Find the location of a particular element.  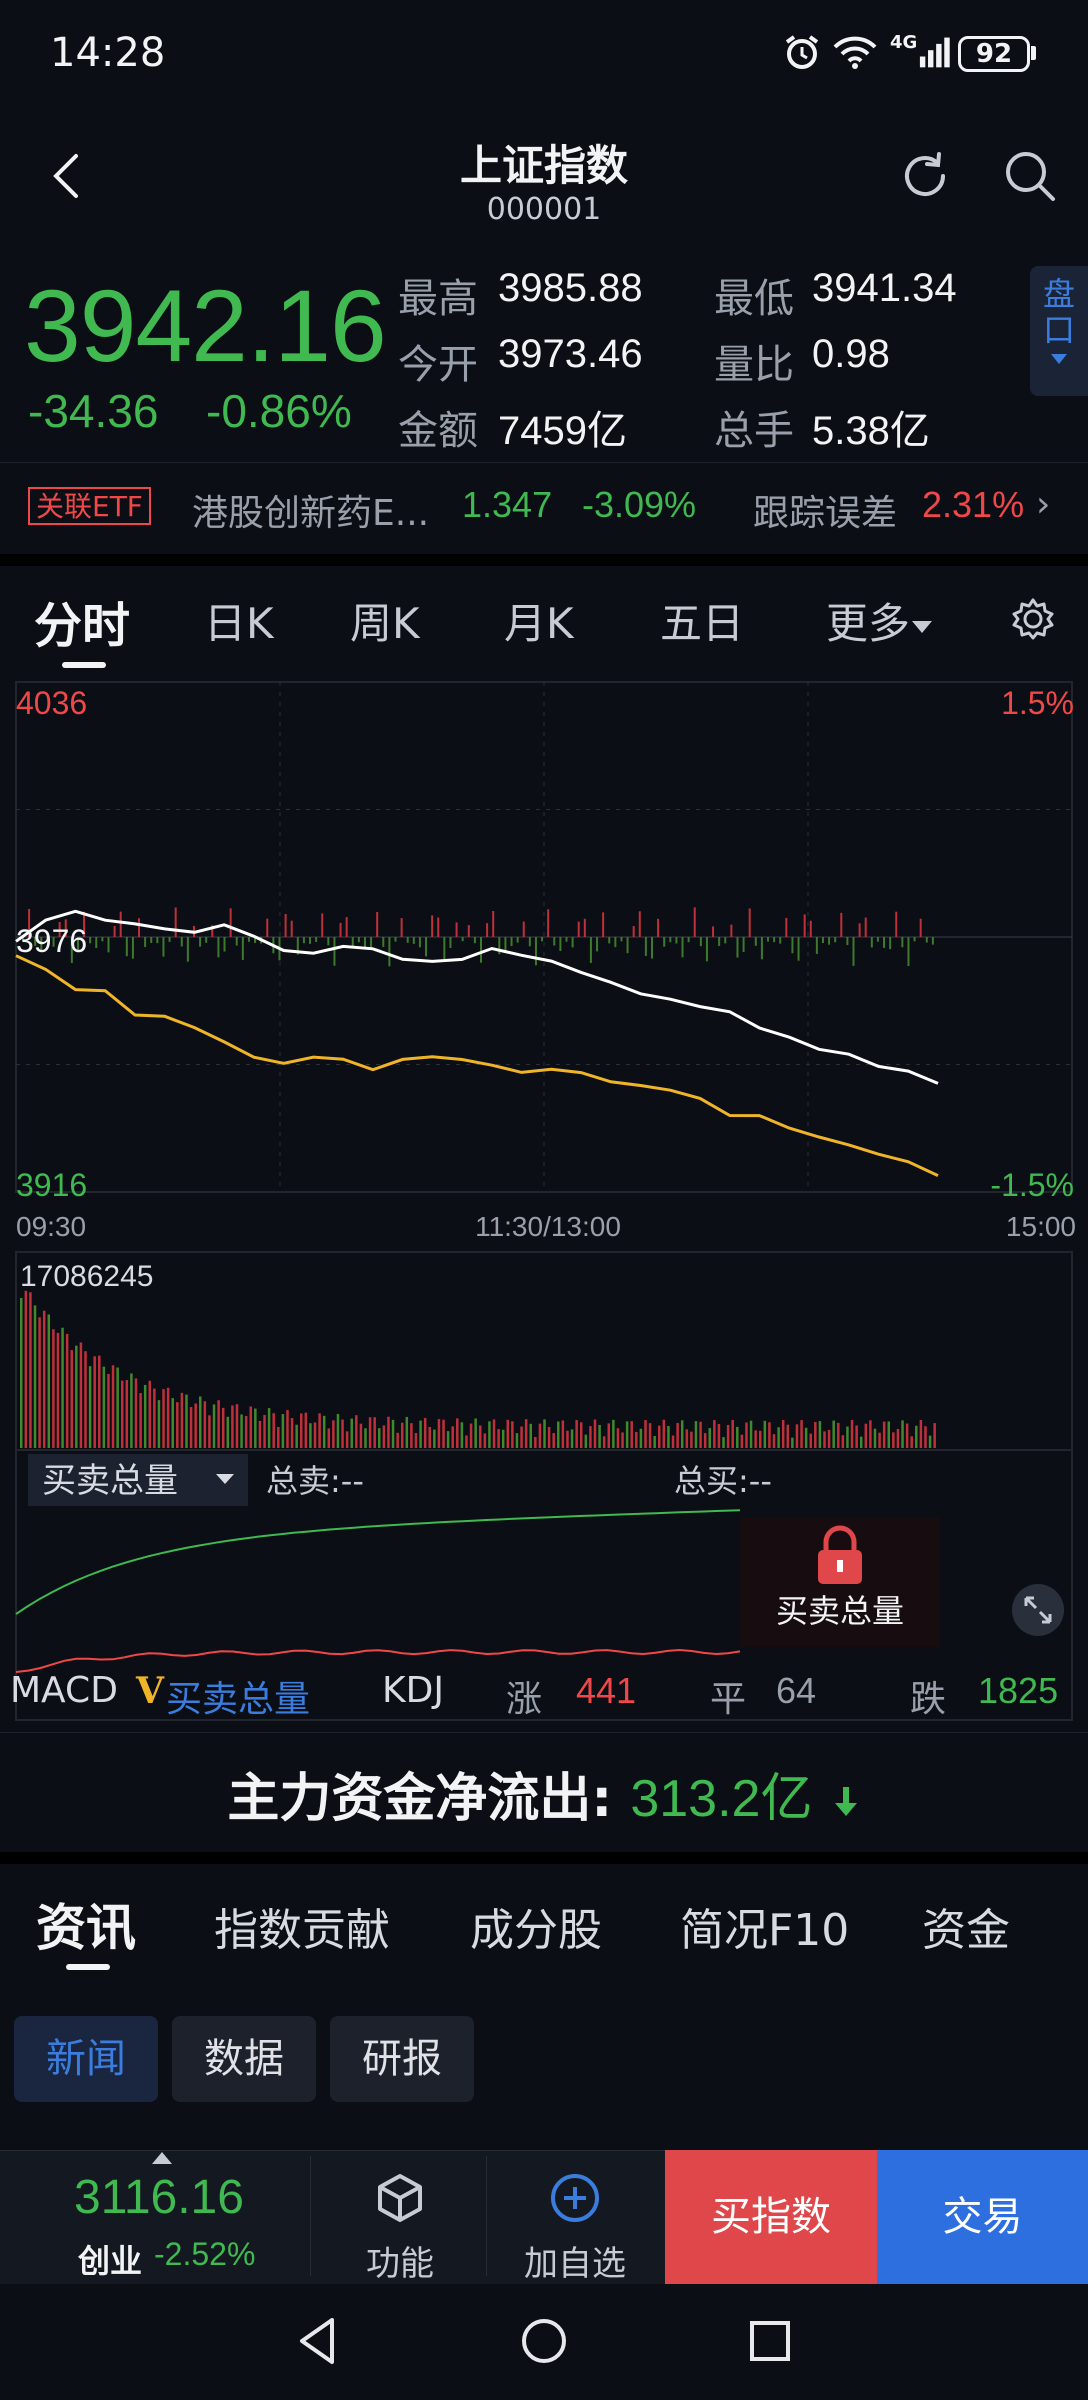

expand-icon is located at coordinates (1038, 1610).